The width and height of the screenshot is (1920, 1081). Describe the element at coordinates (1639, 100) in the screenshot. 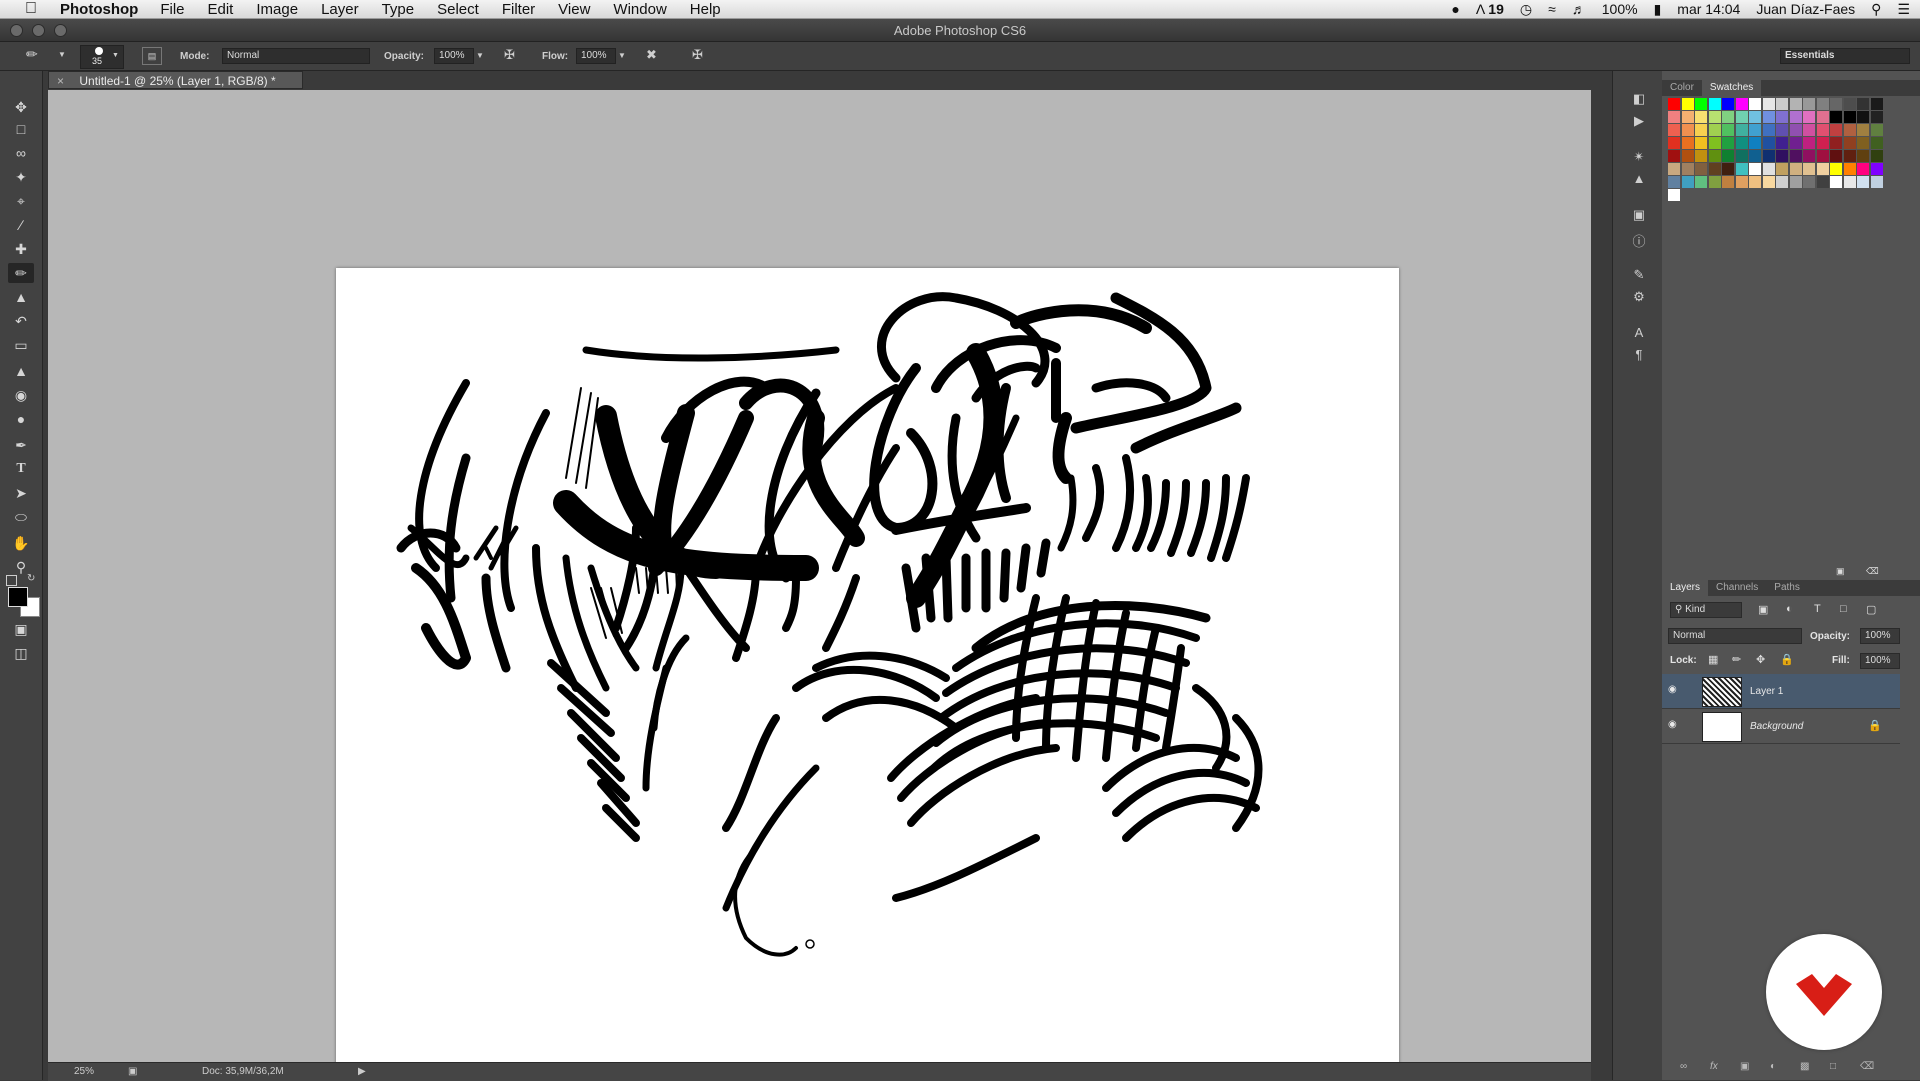

I see `history-icon: ◧` at that location.